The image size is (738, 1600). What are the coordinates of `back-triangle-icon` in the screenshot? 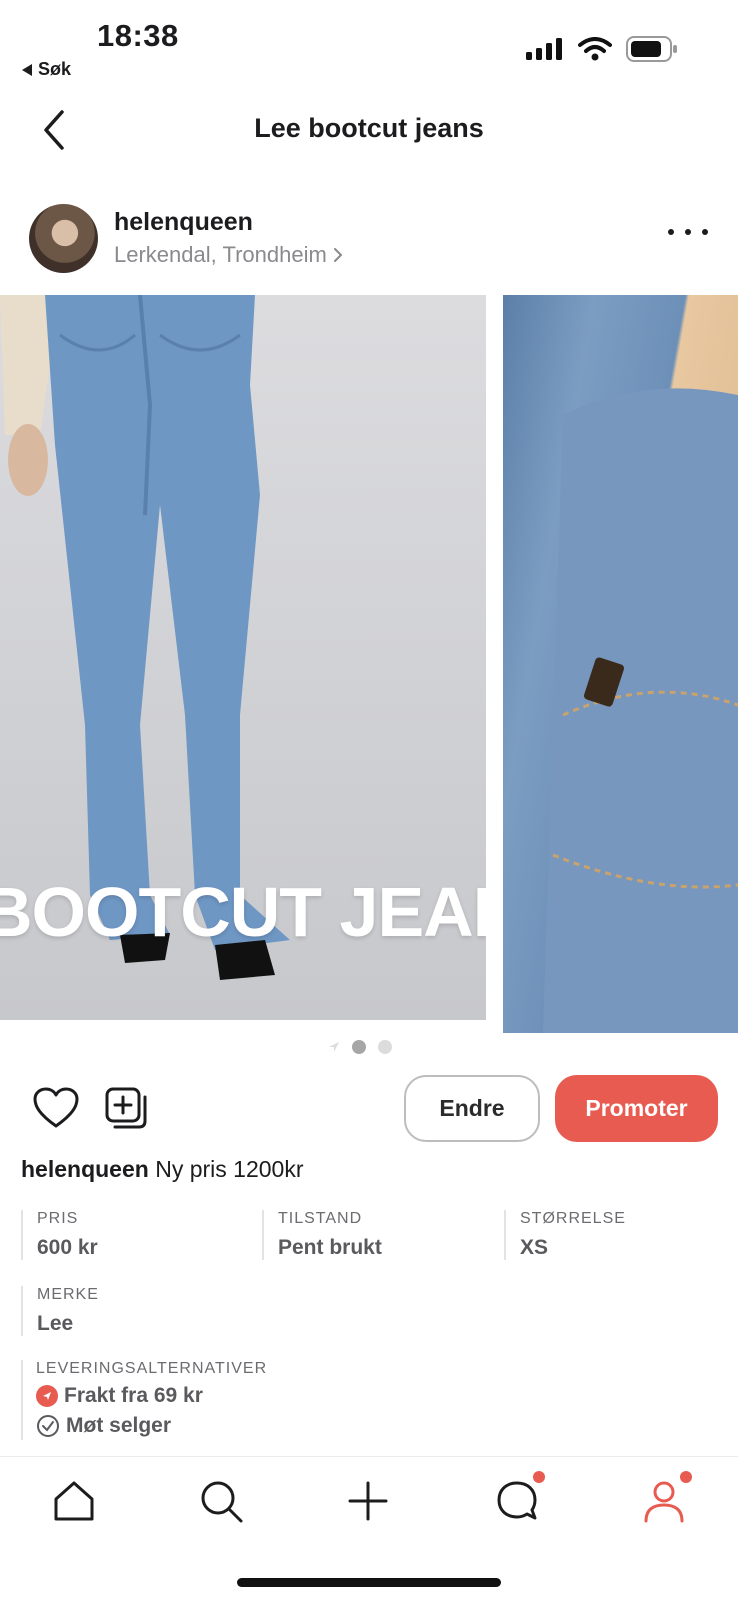 It's located at (27, 69).